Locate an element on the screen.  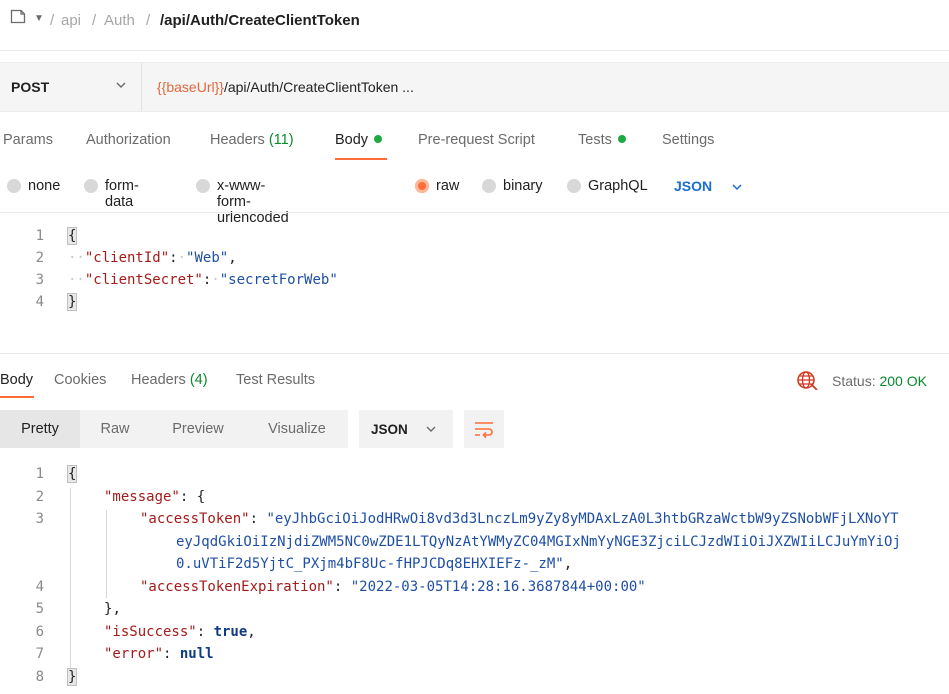
radio-label-binary: binary is located at coordinates (523, 186).